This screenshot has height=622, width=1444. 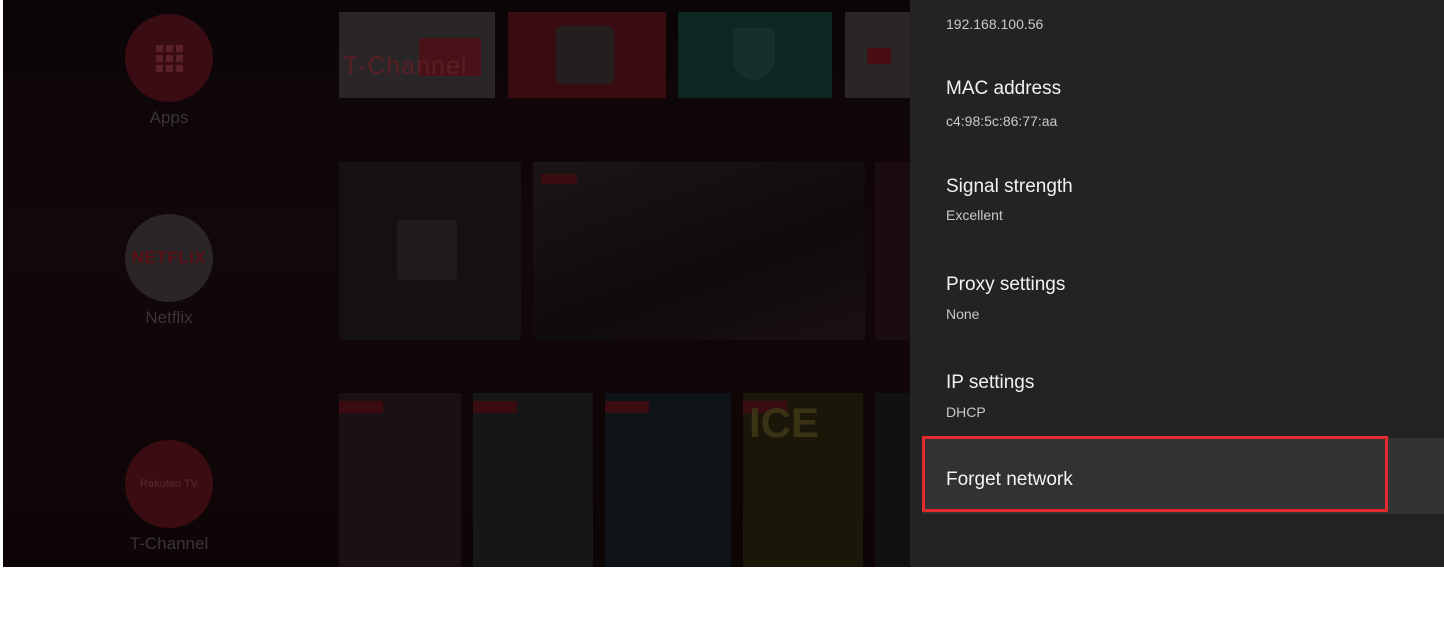 I want to click on left-edge-strip, so click(x=1, y=283).